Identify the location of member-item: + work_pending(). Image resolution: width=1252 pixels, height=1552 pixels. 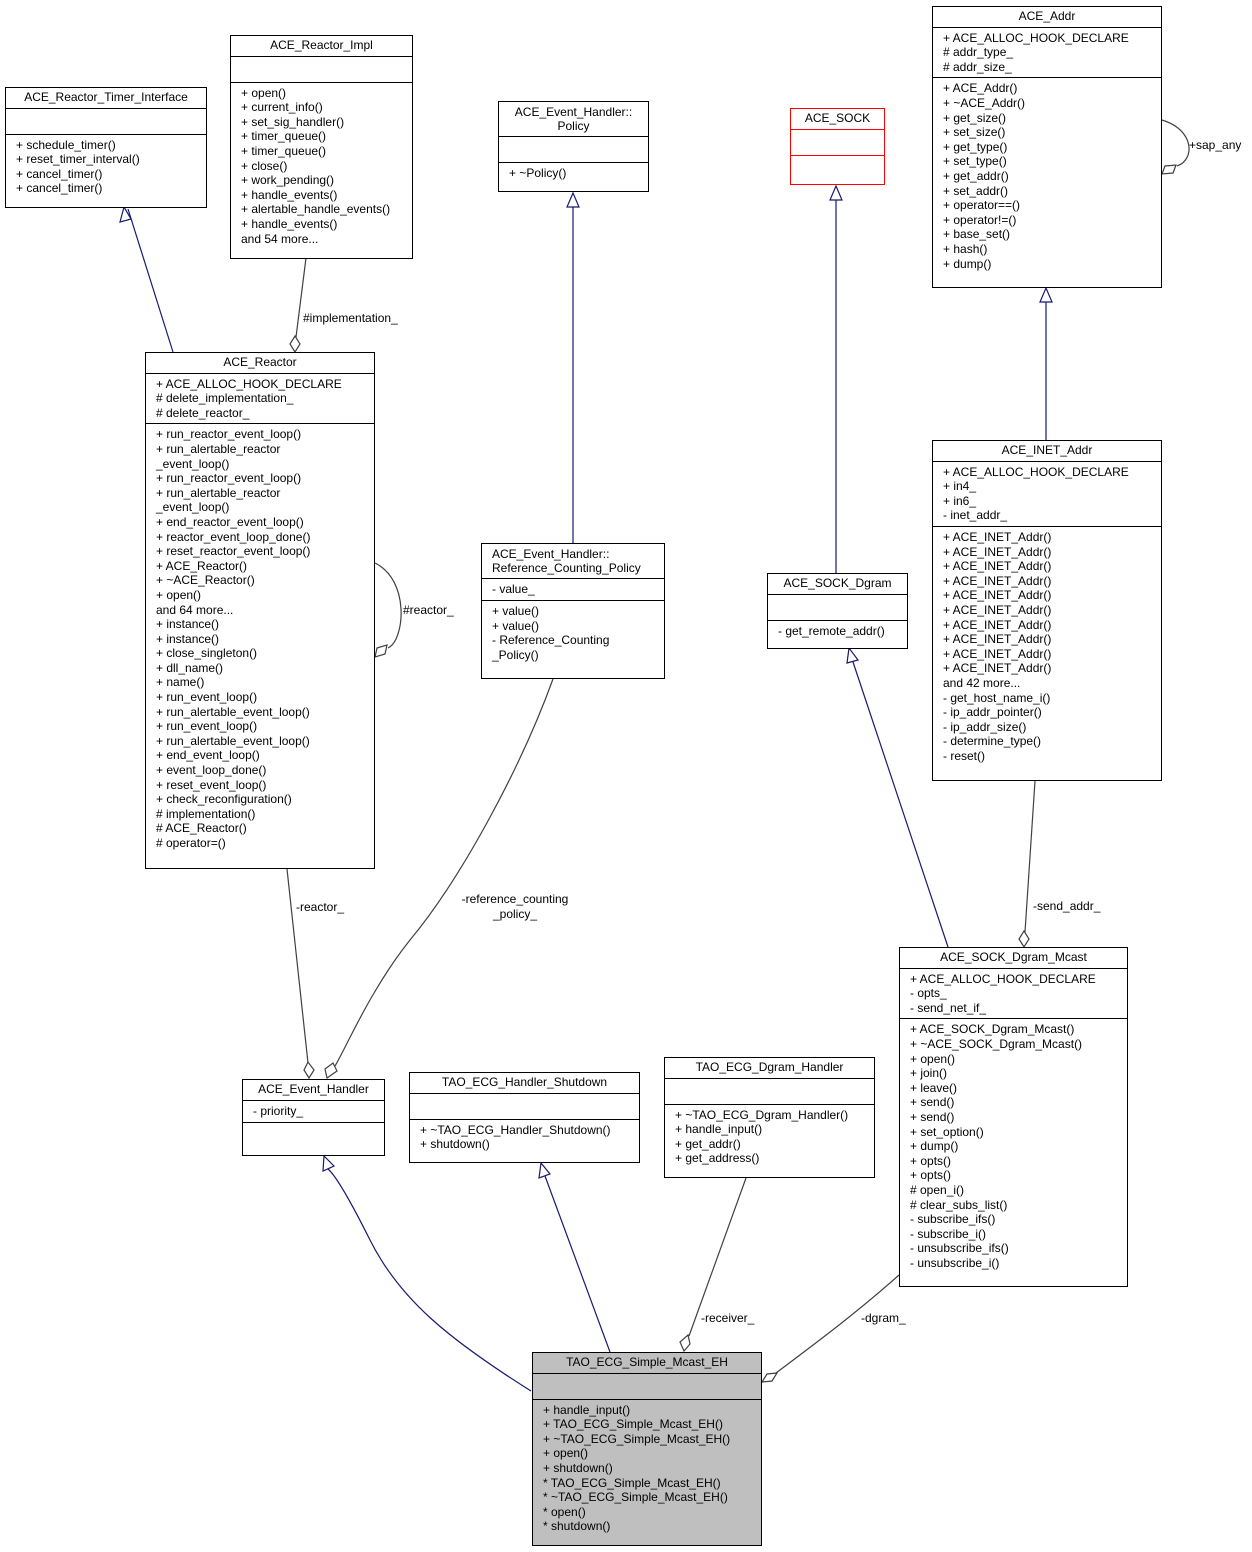
(288, 180).